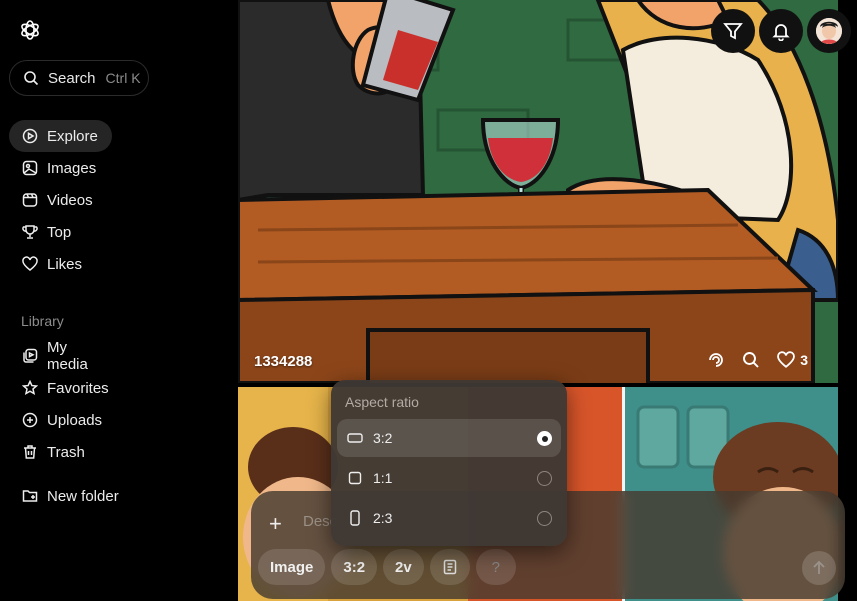  I want to click on avatar, so click(829, 31).